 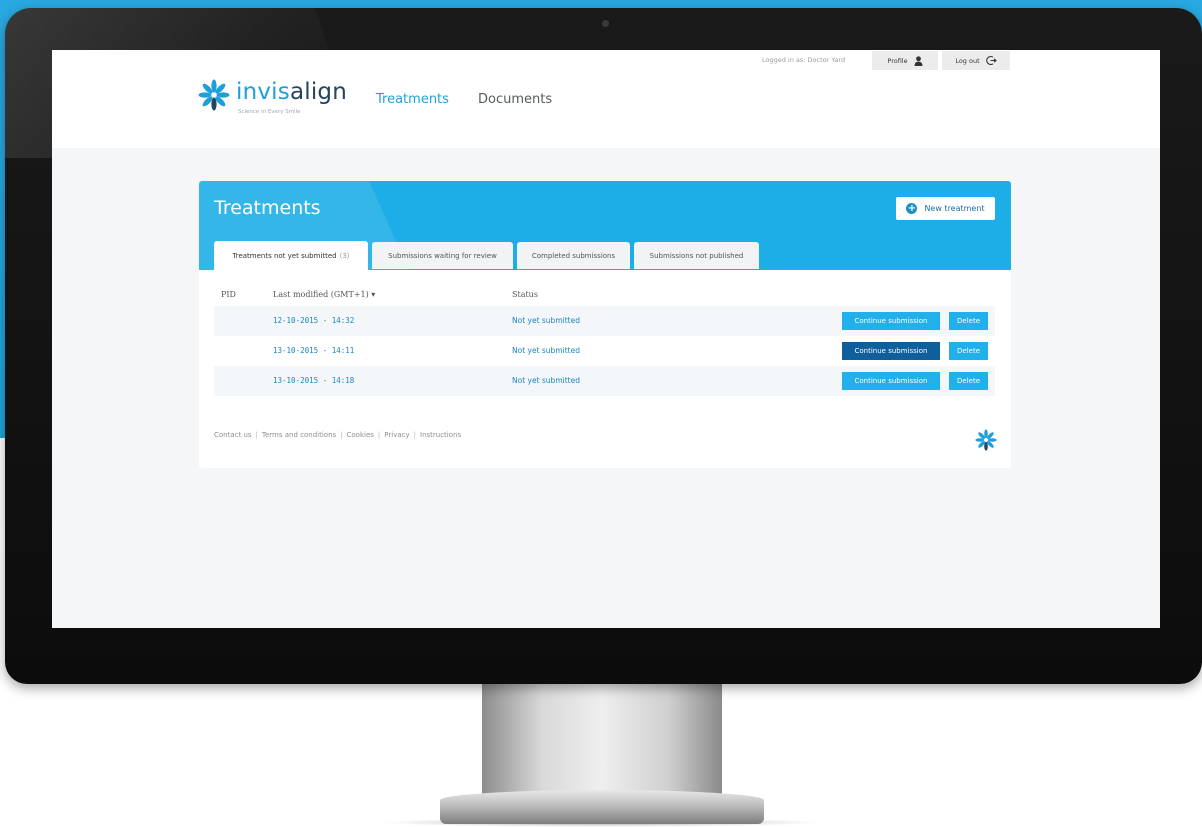 What do you see at coordinates (267, 208) in the screenshot?
I see `panel-title: Treatments` at bounding box center [267, 208].